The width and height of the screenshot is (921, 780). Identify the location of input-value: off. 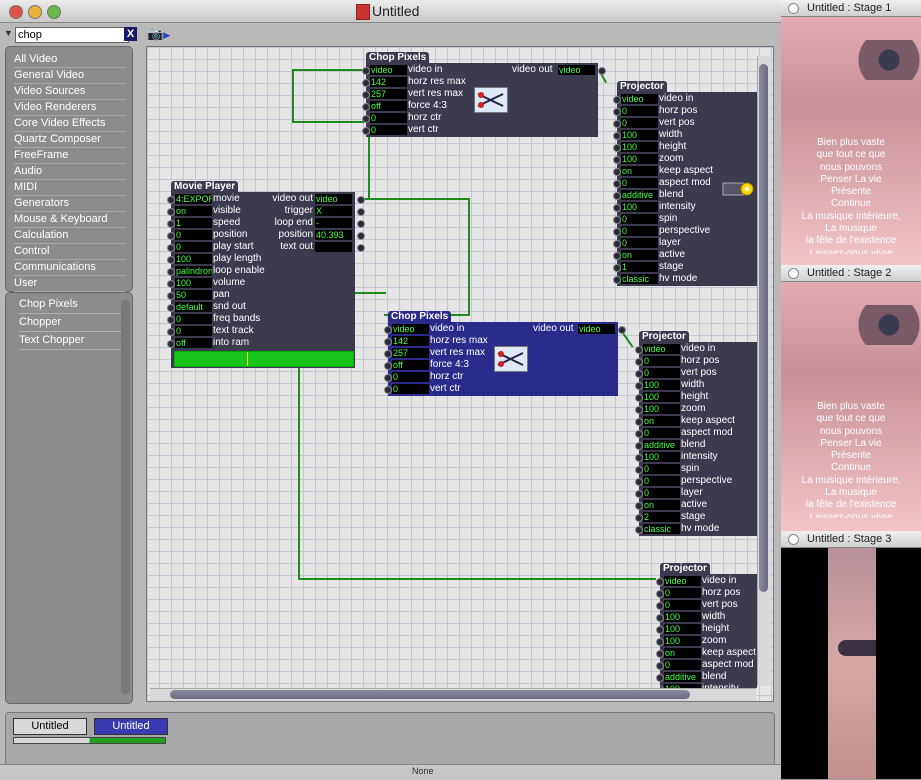
(193, 343).